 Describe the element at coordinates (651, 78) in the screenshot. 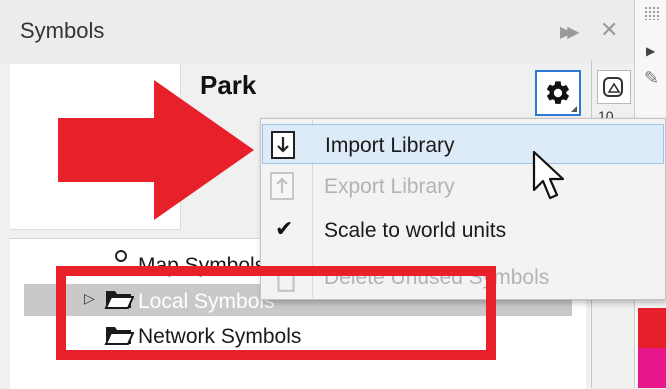

I see `edit-tool-icon: ✎` at that location.